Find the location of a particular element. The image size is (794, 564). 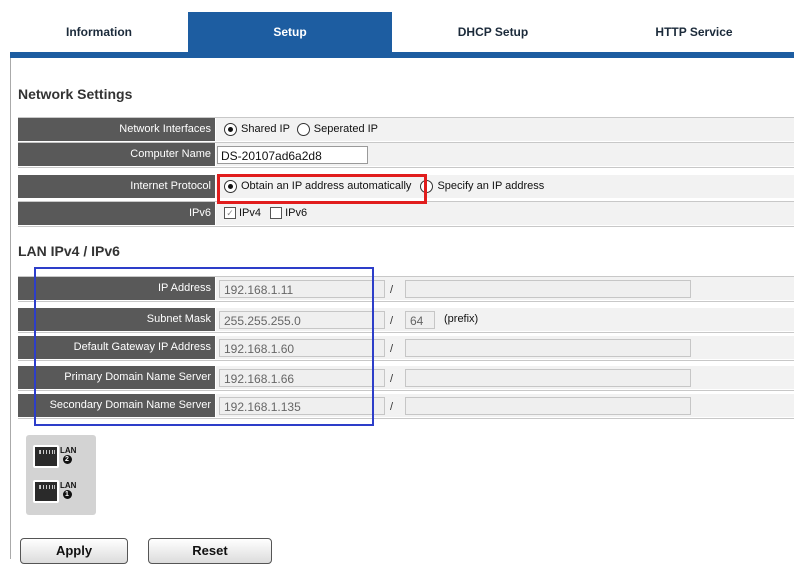

lan1-label: LAN is located at coordinates (68, 485).